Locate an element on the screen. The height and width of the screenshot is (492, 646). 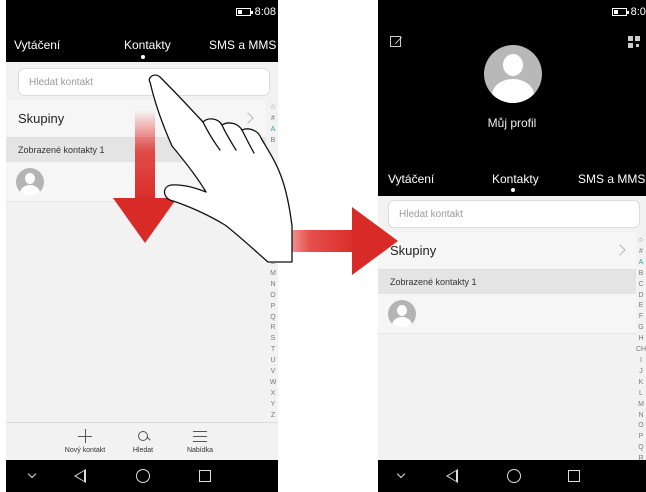
new-contact-button: Nový kontakt is located at coordinates (85, 440).